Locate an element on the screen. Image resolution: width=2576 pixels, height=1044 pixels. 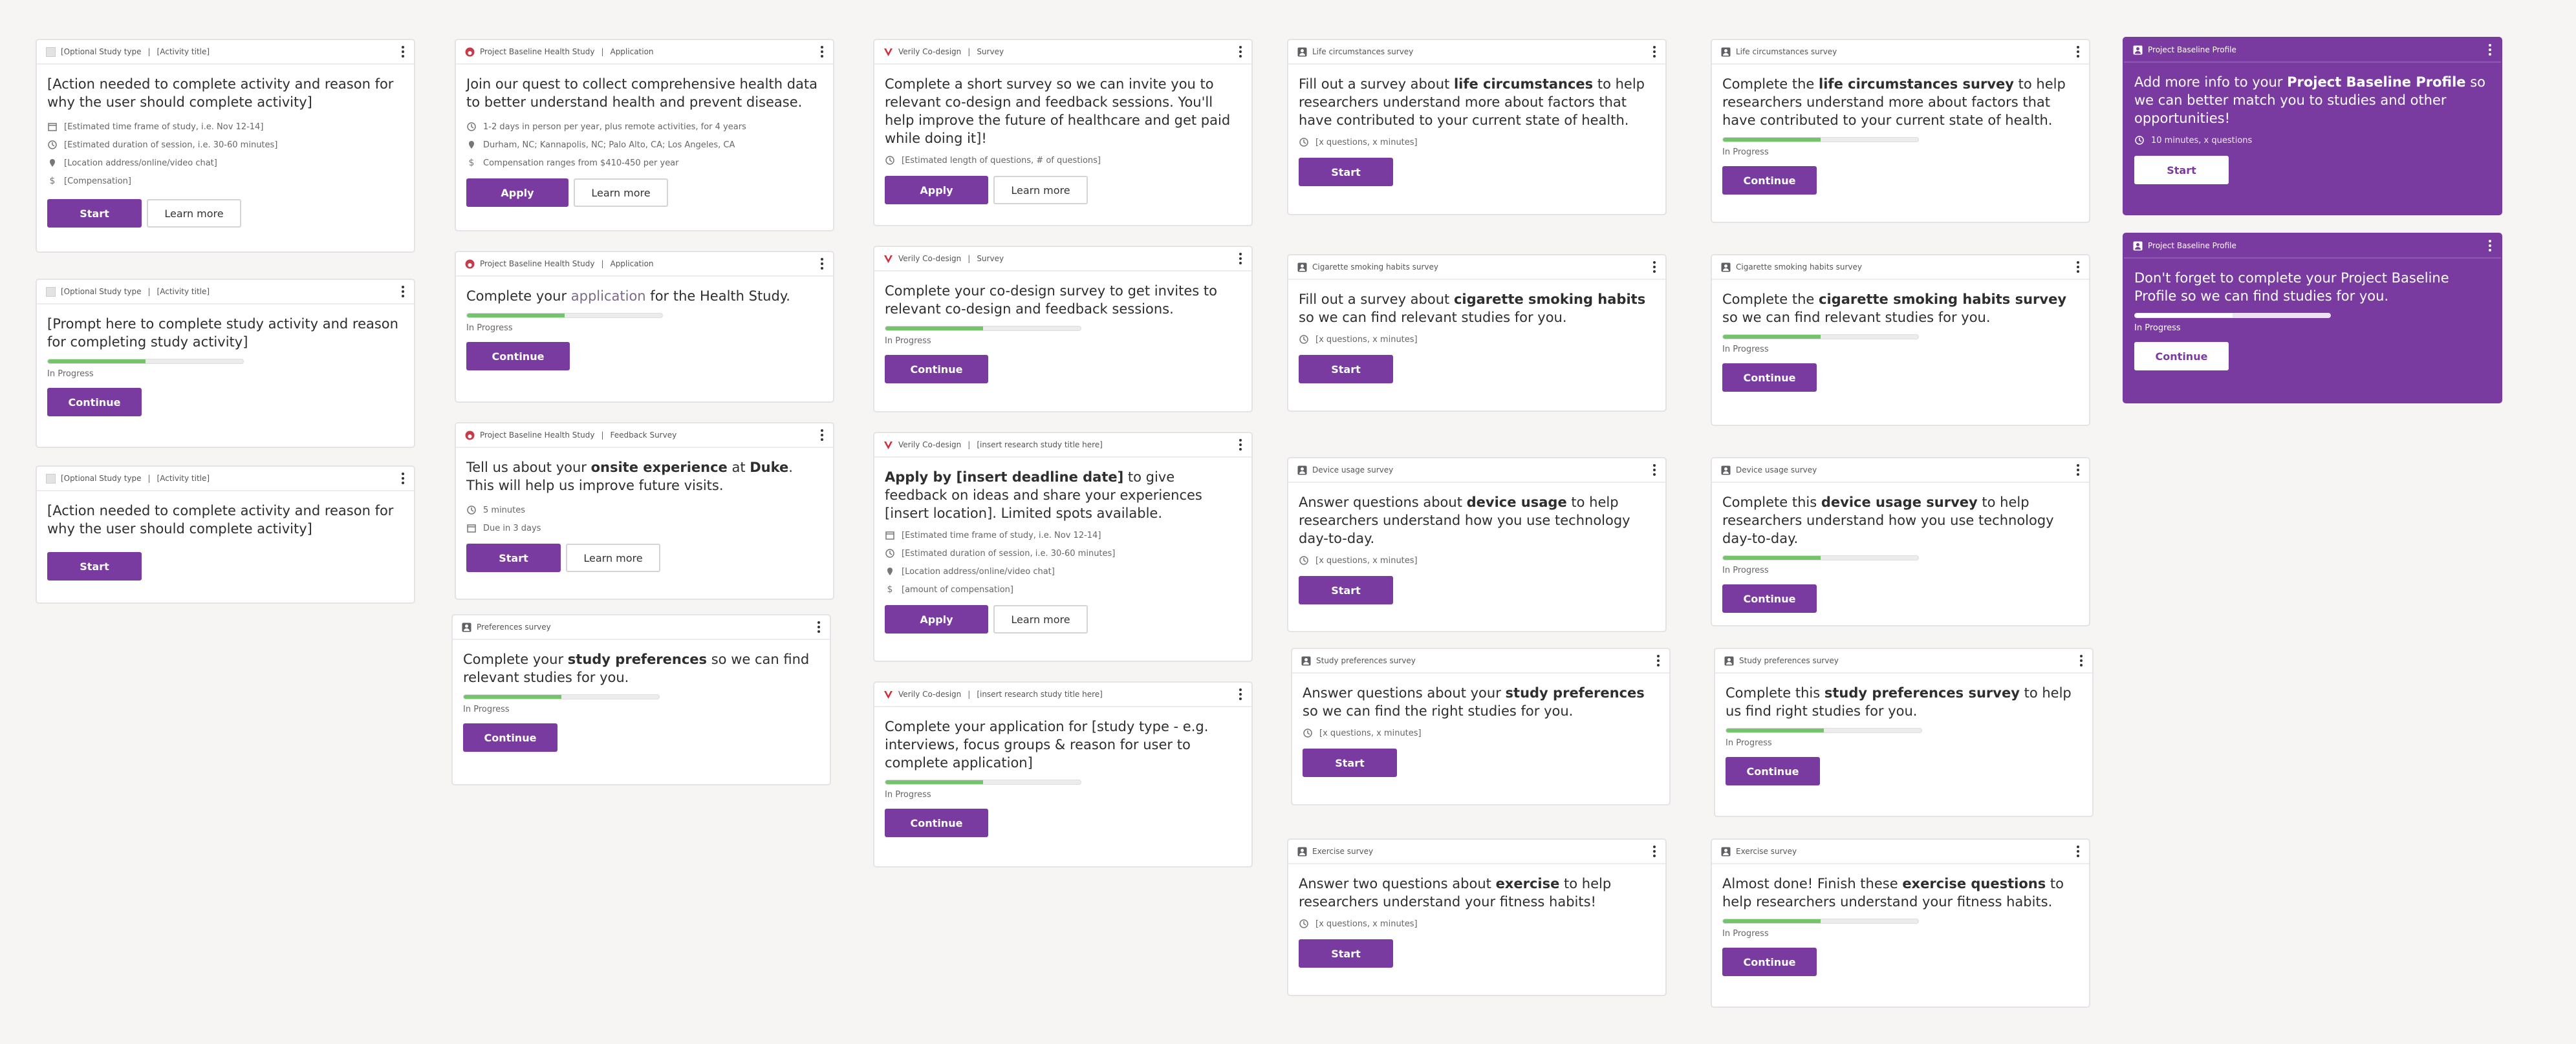
progress-label: In Progress is located at coordinates (487, 709).